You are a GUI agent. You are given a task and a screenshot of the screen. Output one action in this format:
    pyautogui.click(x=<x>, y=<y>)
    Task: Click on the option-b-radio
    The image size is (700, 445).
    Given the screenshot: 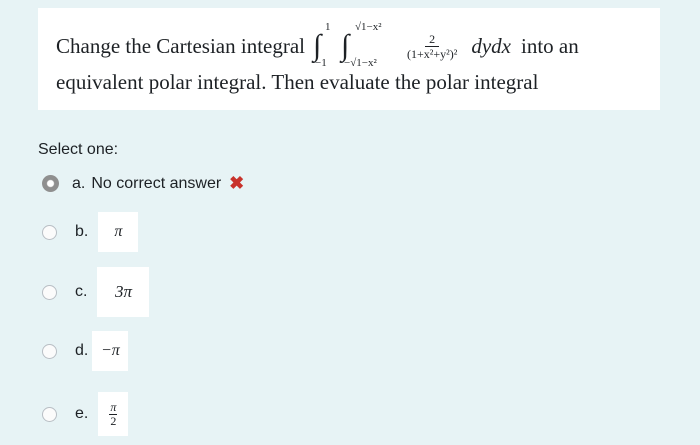 What is the action you would take?
    pyautogui.click(x=49, y=232)
    